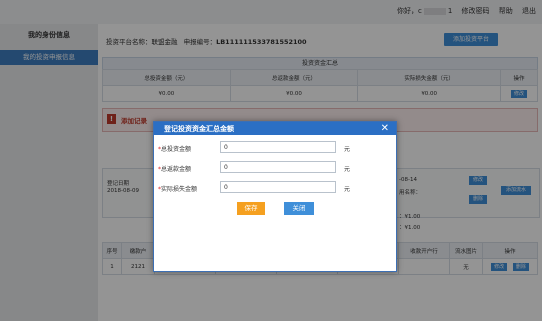  I want to click on total-refund-label-text: 总返款金额, so click(176, 169).